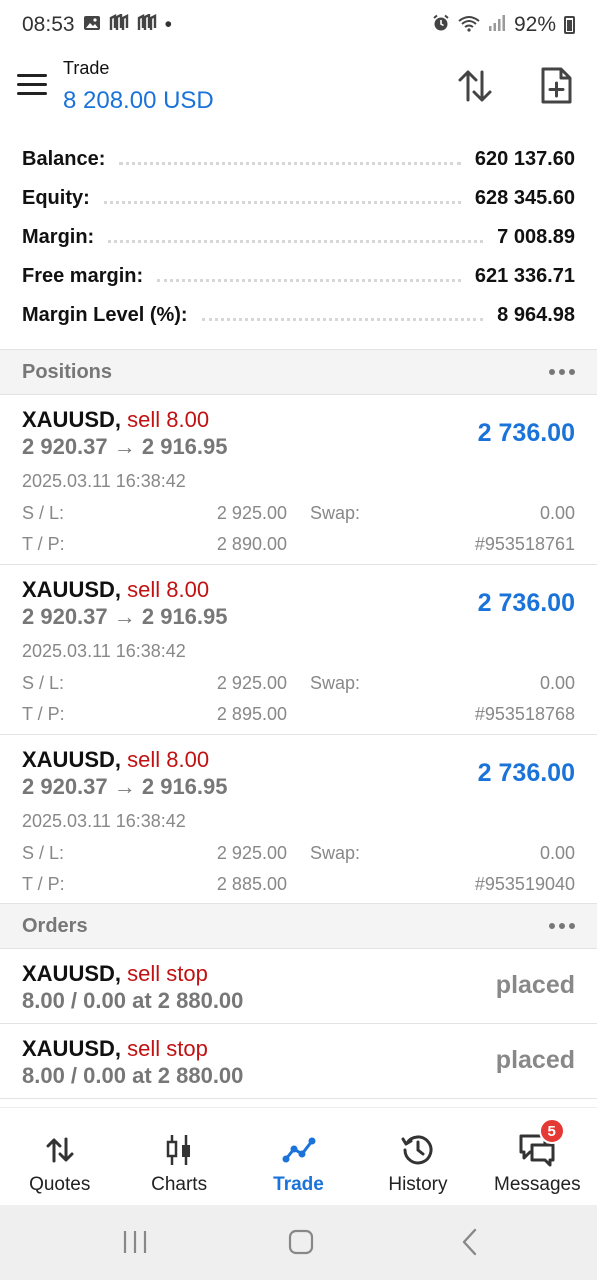 This screenshot has width=597, height=1280. I want to click on recent-apps-icon, so click(135, 1242).